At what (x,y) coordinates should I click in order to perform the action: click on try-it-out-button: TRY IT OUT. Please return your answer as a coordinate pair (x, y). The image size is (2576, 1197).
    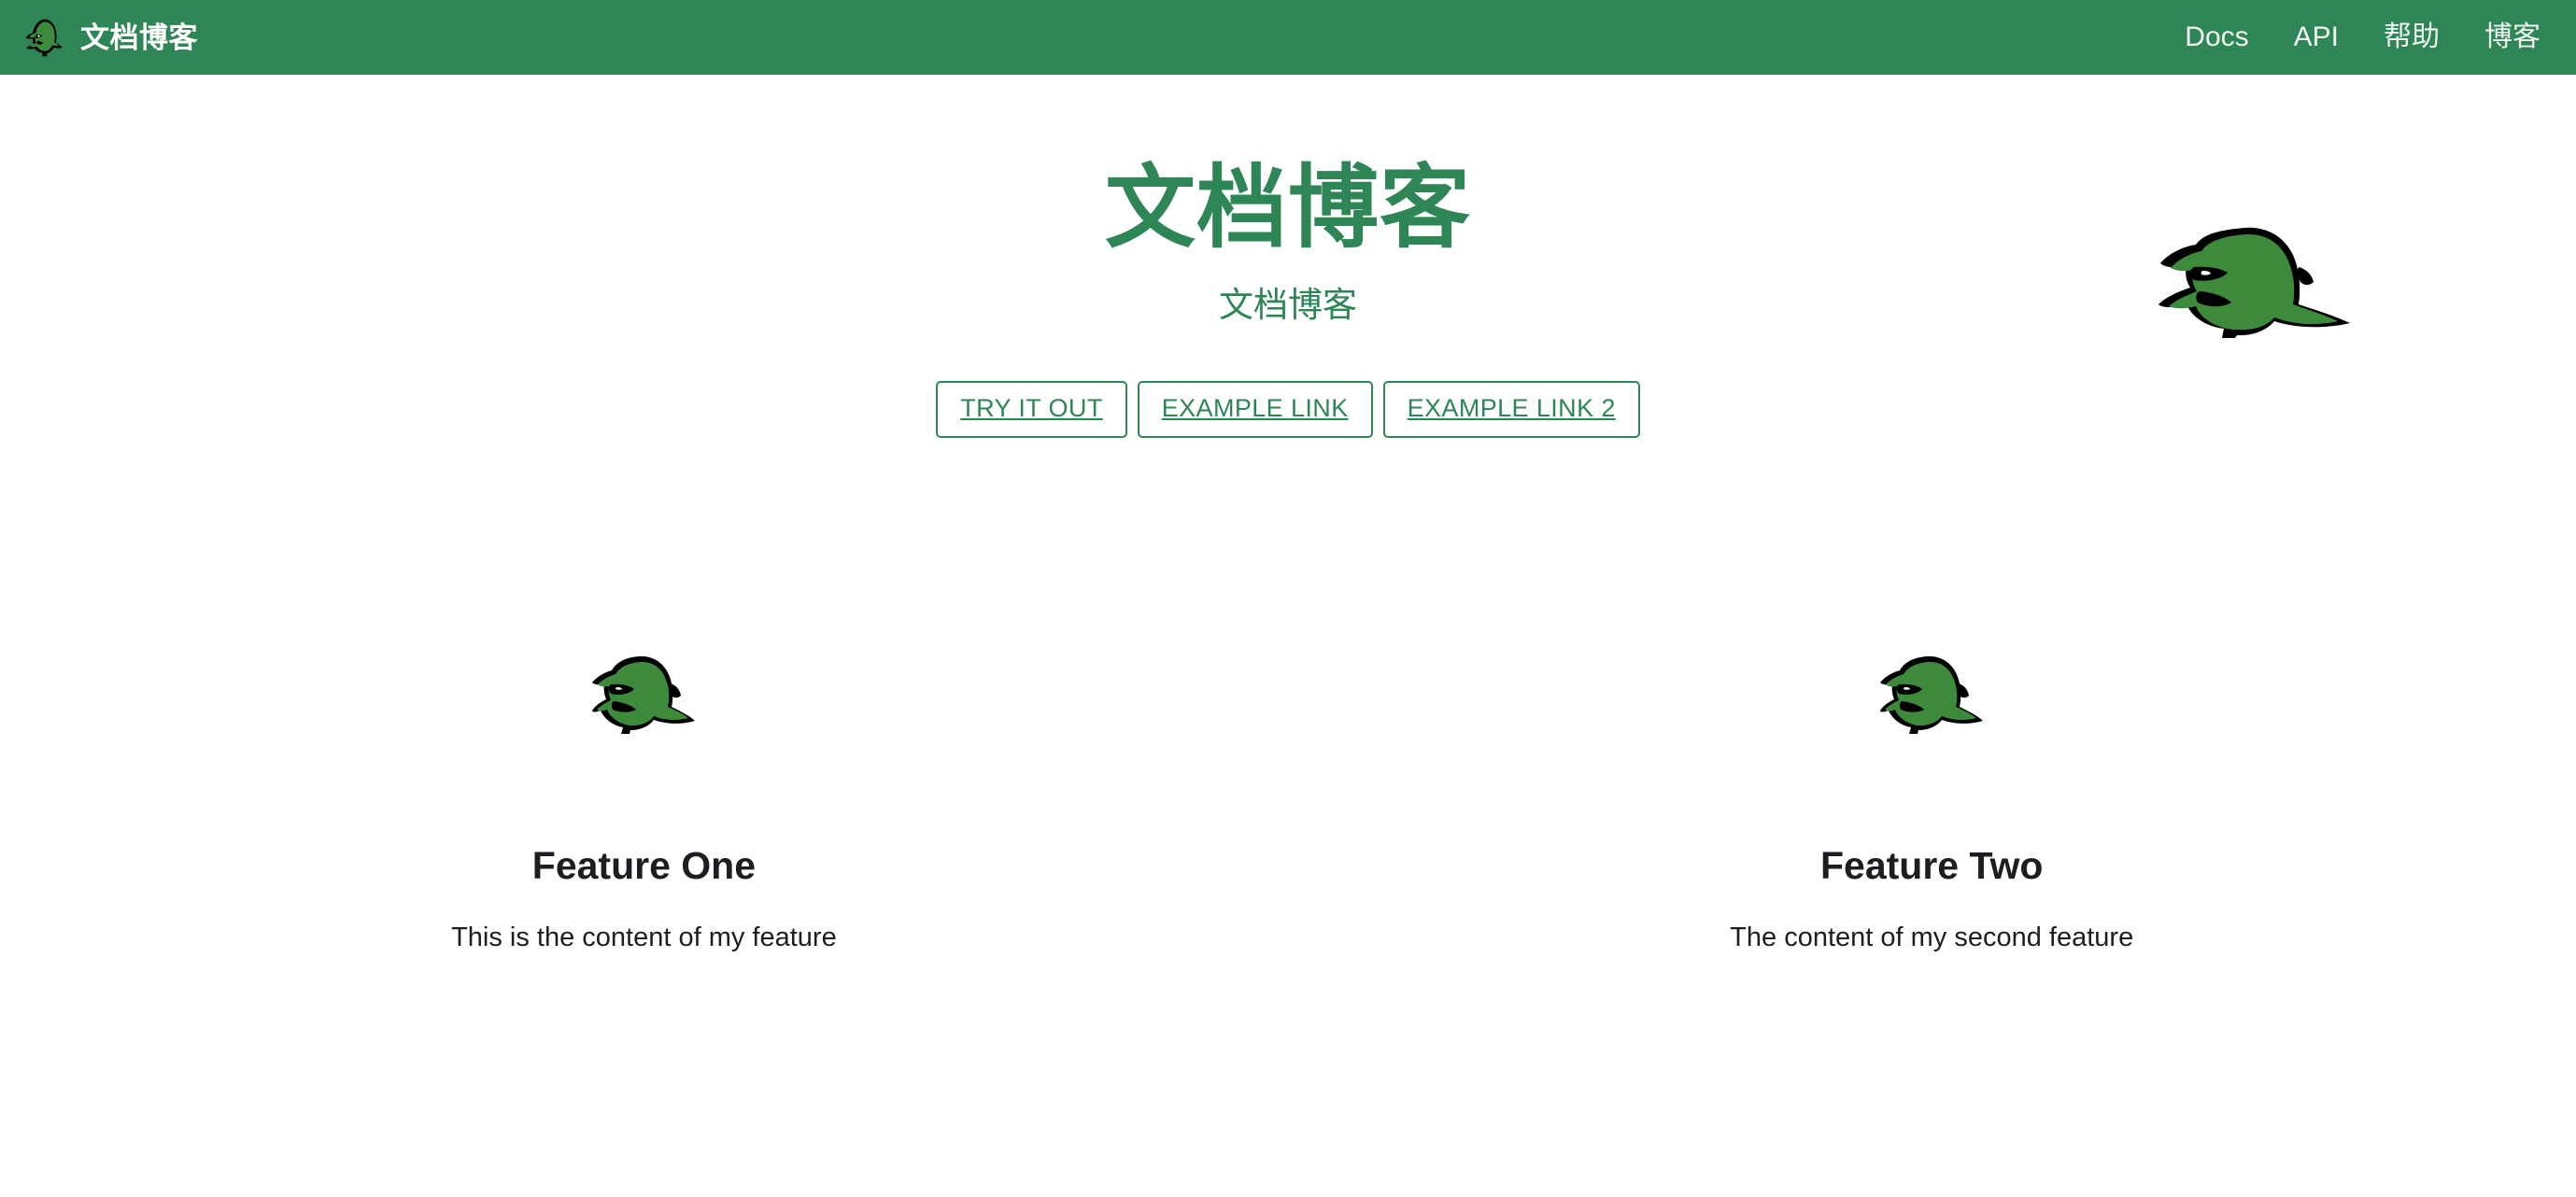
    Looking at the image, I should click on (1031, 409).